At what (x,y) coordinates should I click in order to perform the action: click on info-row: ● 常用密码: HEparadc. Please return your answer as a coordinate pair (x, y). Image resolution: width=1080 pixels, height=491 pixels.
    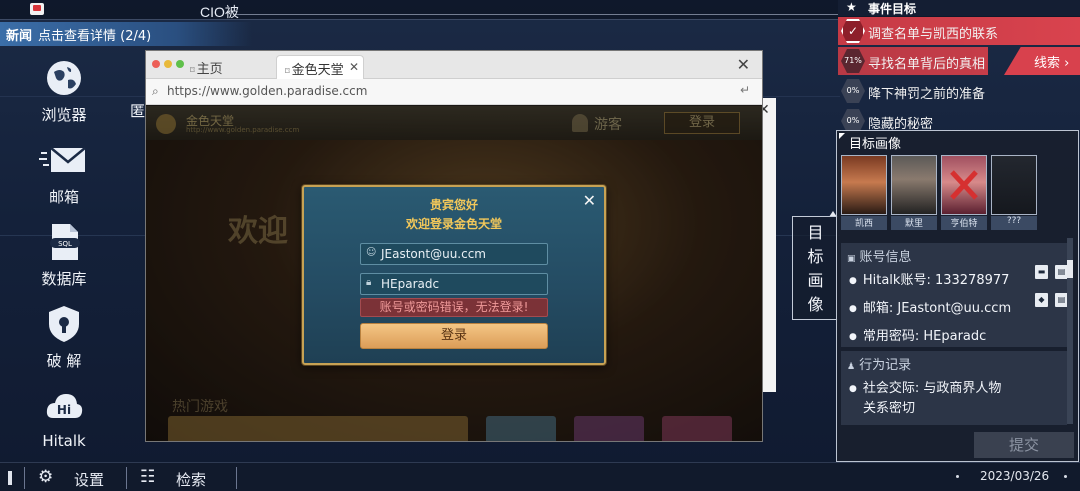
    Looking at the image, I should click on (918, 336).